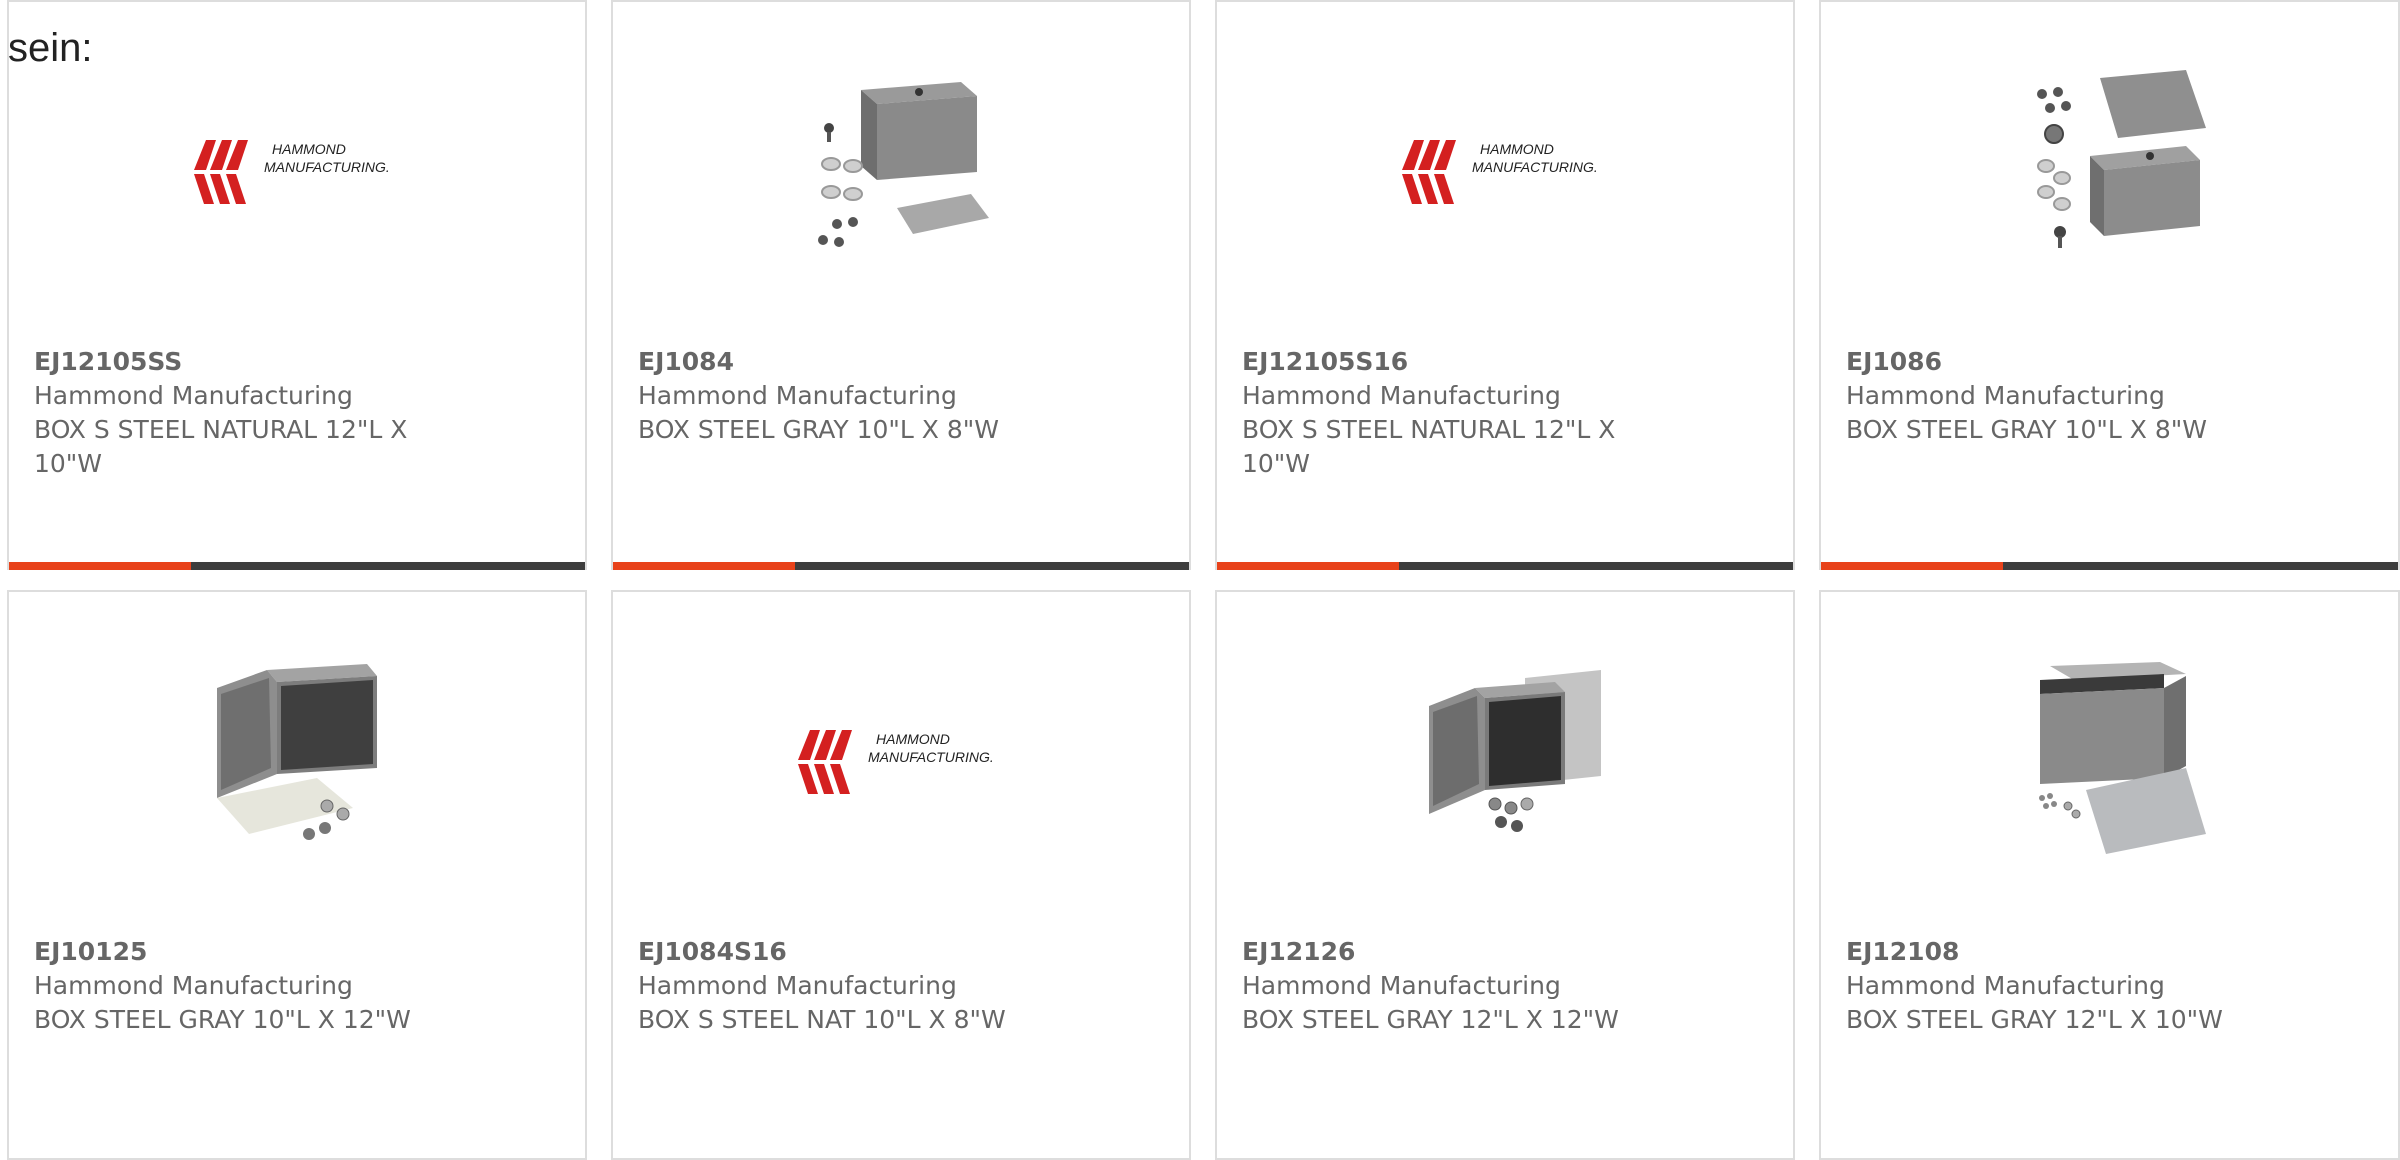 The image size is (2400, 1160). Describe the element at coordinates (234, 952) in the screenshot. I see `part-number-link: EJ10125` at that location.